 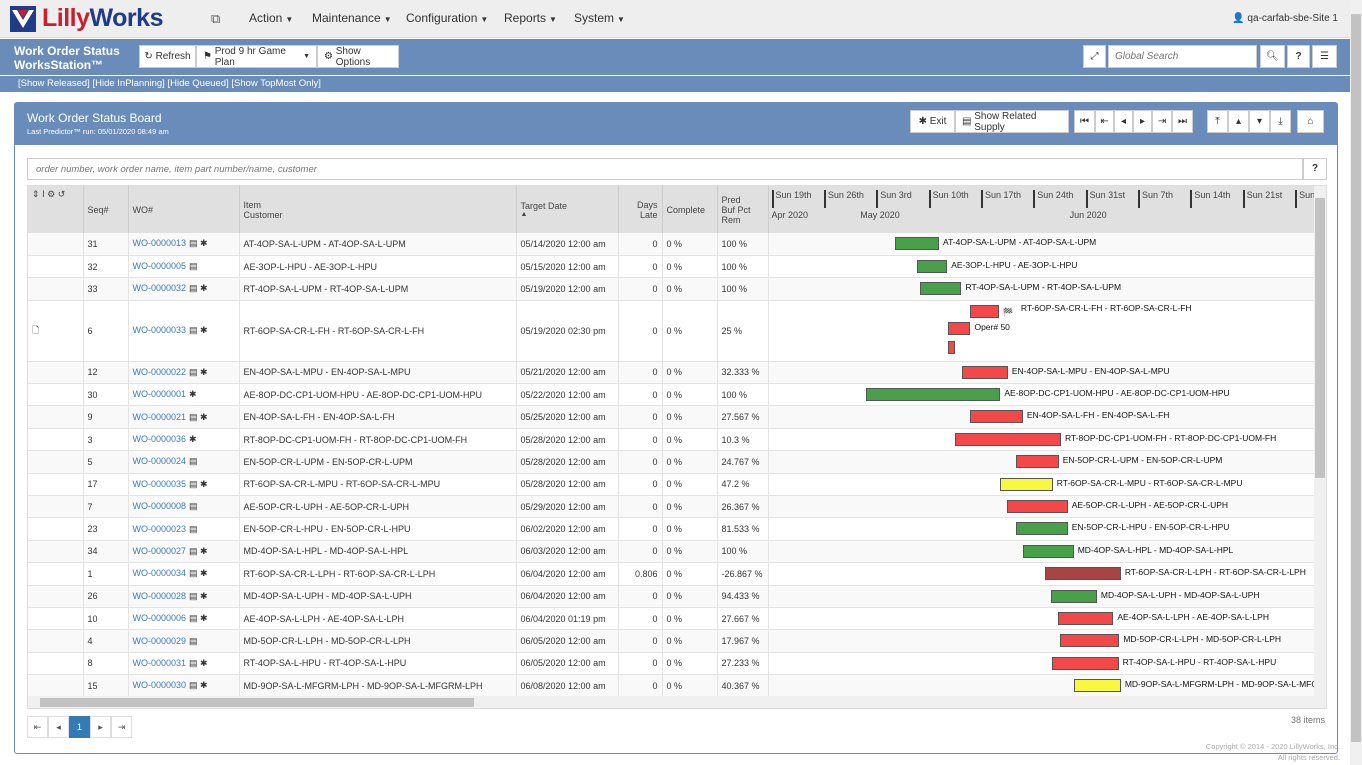 What do you see at coordinates (160, 288) in the screenshot?
I see `wo-link: WO-0000032` at bounding box center [160, 288].